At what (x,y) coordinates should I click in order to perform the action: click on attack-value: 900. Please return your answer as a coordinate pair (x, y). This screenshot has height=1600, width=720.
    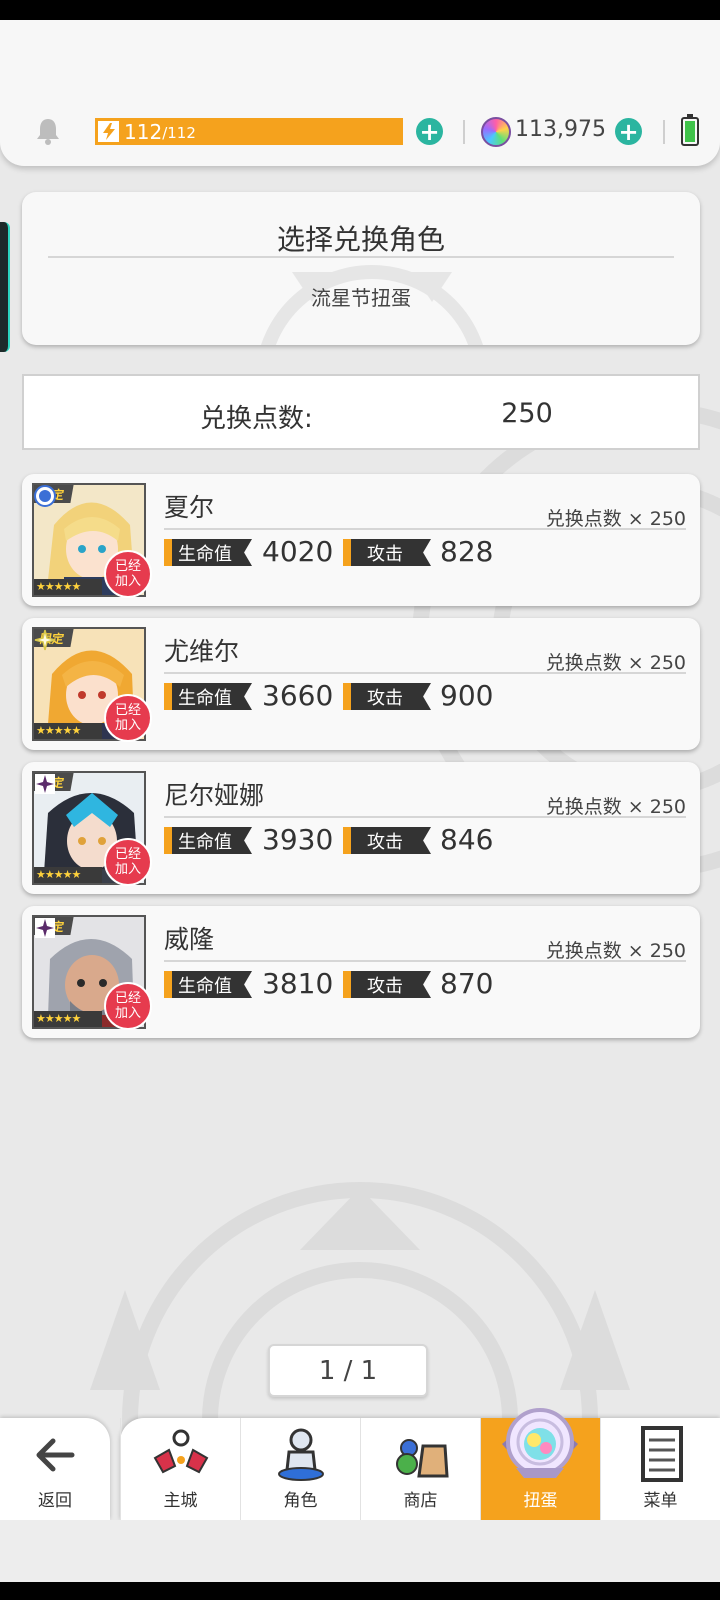
    Looking at the image, I should click on (467, 695).